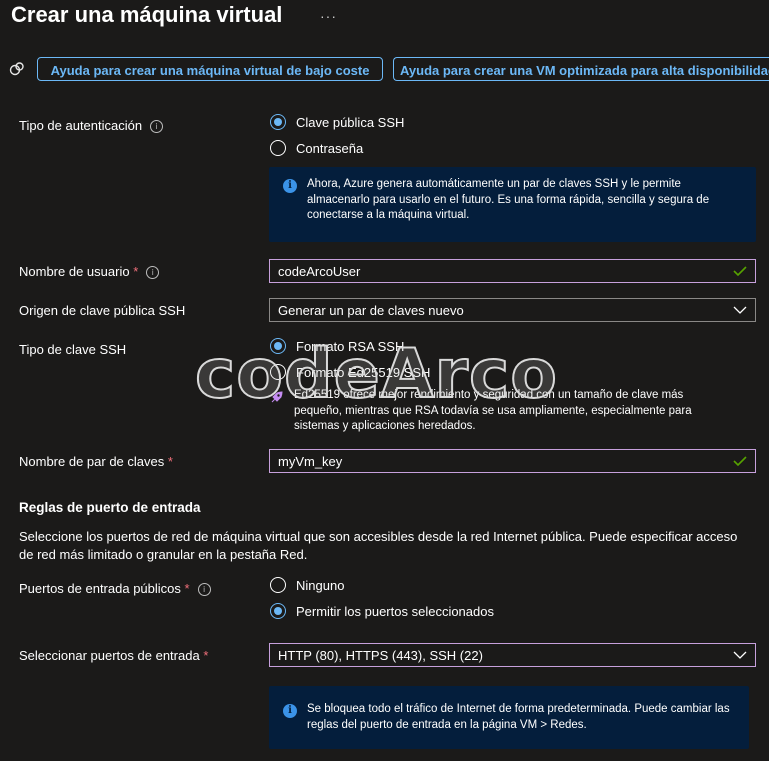 This screenshot has width=769, height=761. I want to click on ssh-source-select: Generar un par de claves nuevo, so click(512, 310).